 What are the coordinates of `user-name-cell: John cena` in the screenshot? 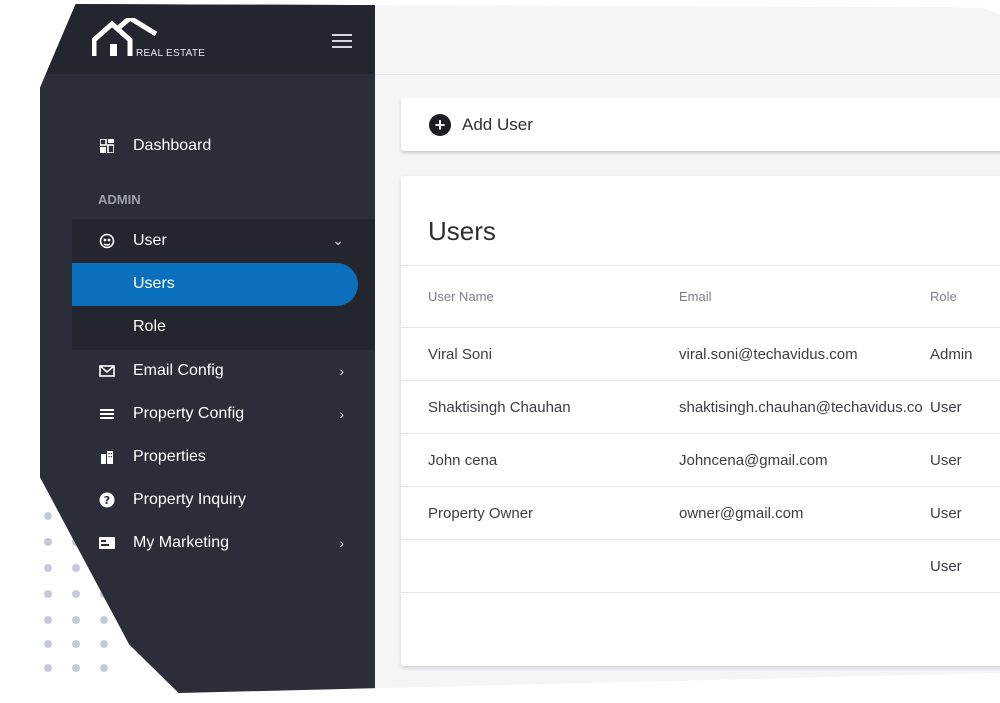 It's located at (463, 460).